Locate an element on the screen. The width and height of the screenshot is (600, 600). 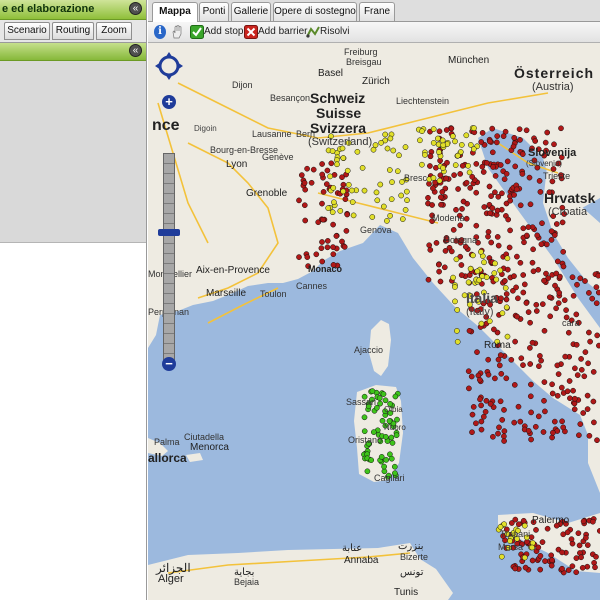
add-stop-button: Add stop is located at coordinates (216, 32).